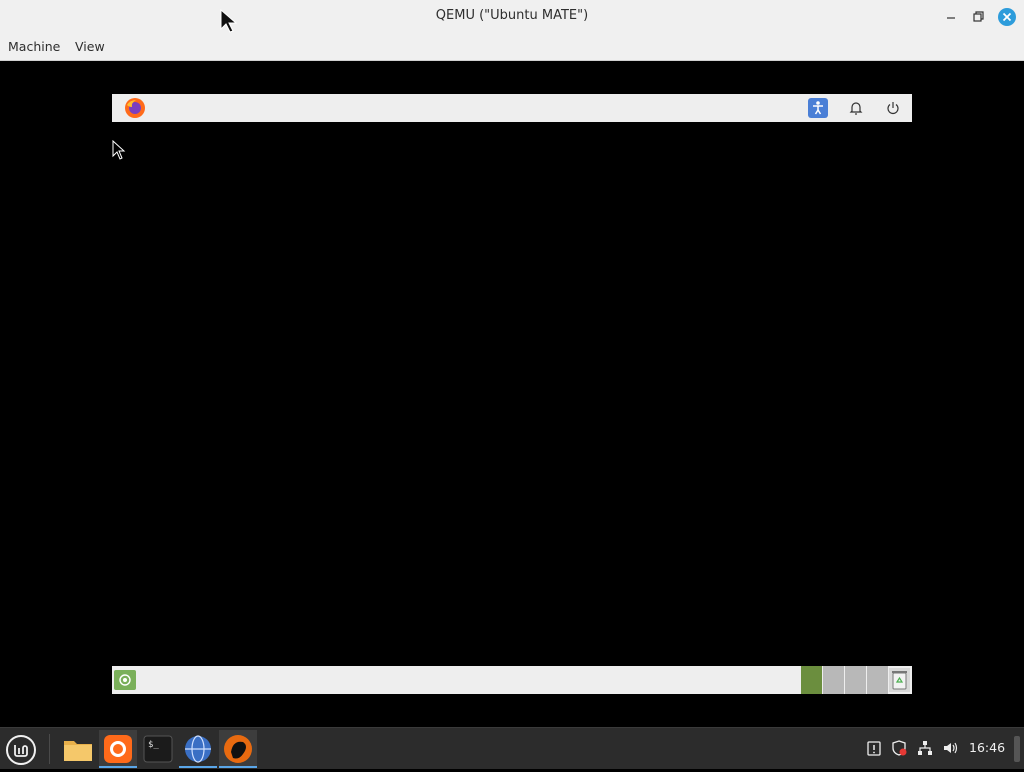 The width and height of the screenshot is (1024, 772). Describe the element at coordinates (512, 748) in the screenshot. I see `taskbar: $_ 16:46` at that location.